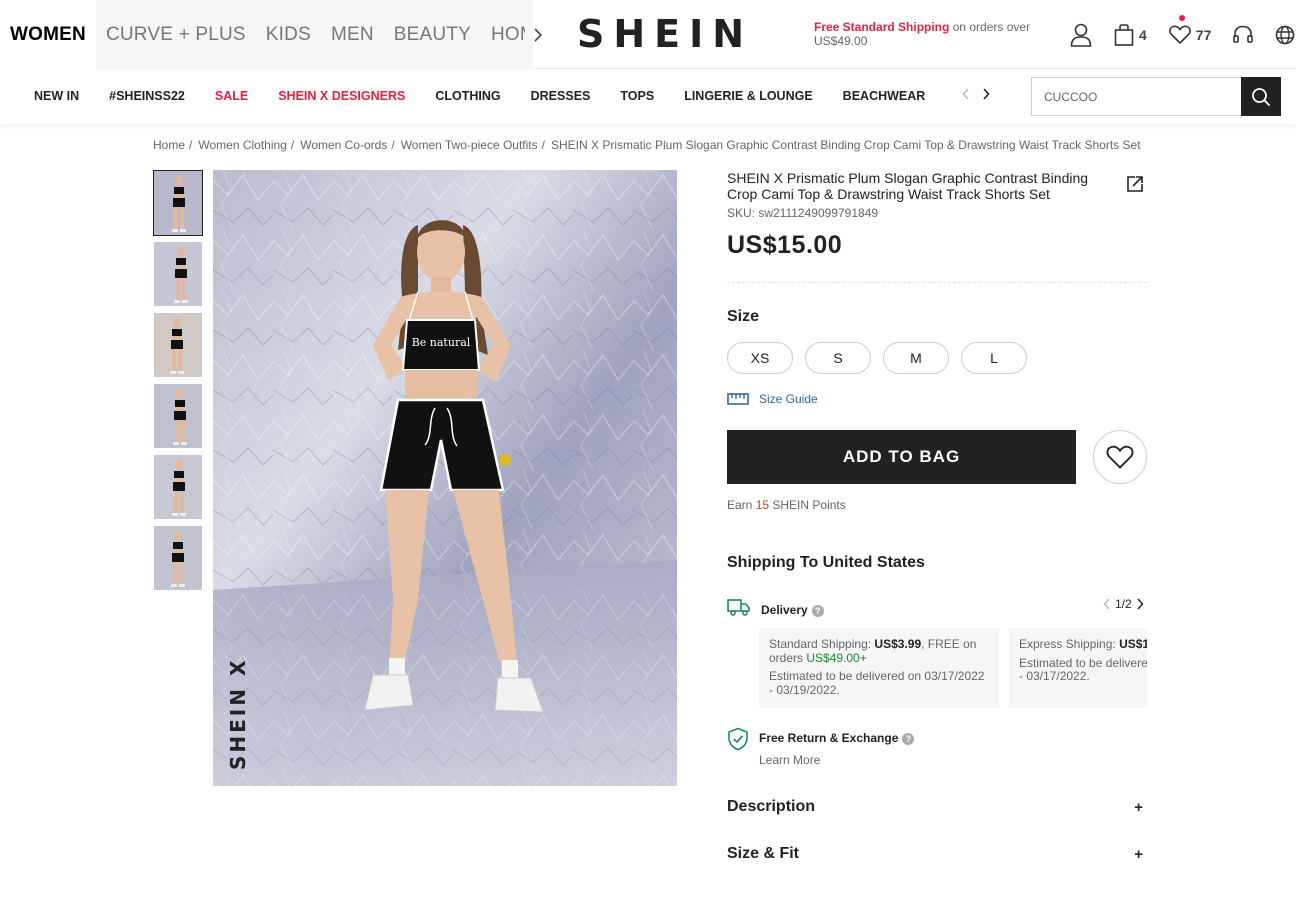  What do you see at coordinates (748, 96) in the screenshot?
I see `subnav-lingerie-lounge: LINGERIE & LOUNGE` at bounding box center [748, 96].